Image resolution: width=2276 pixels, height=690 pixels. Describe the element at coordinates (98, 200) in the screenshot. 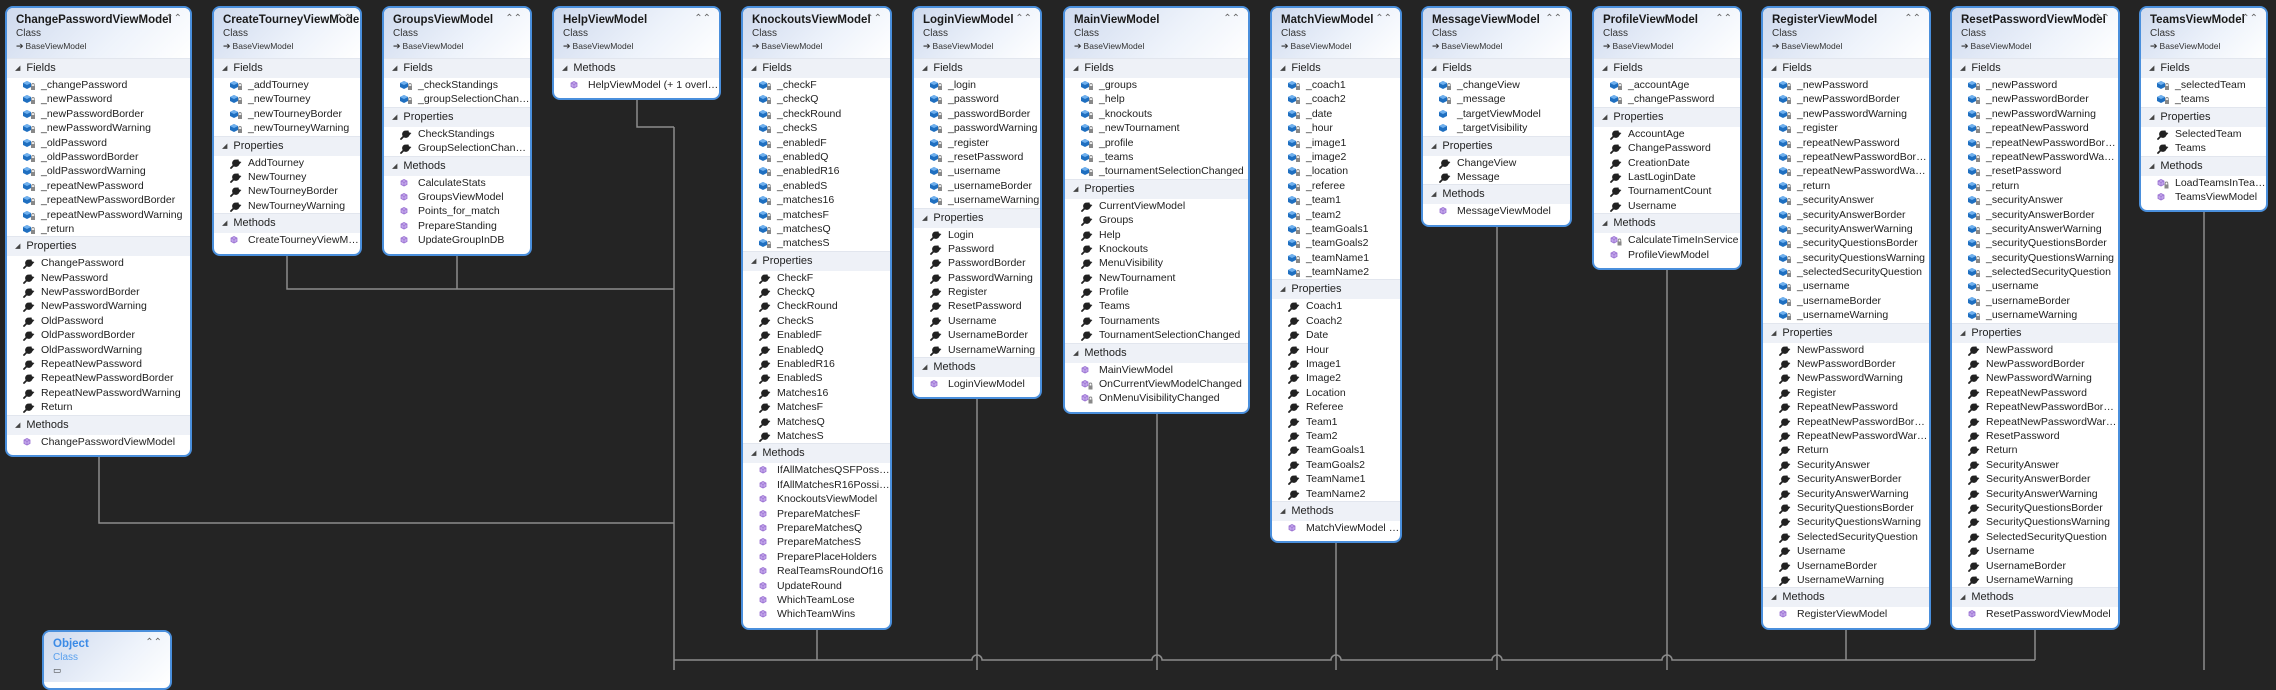

I see `member-field: _repeatNewPasswordBorder` at that location.